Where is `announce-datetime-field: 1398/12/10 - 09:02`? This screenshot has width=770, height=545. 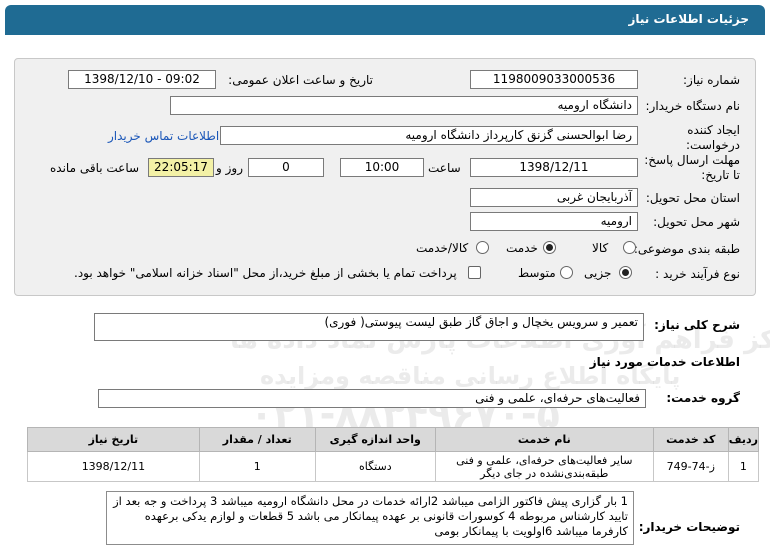 announce-datetime-field: 1398/12/10 - 09:02 is located at coordinates (142, 79).